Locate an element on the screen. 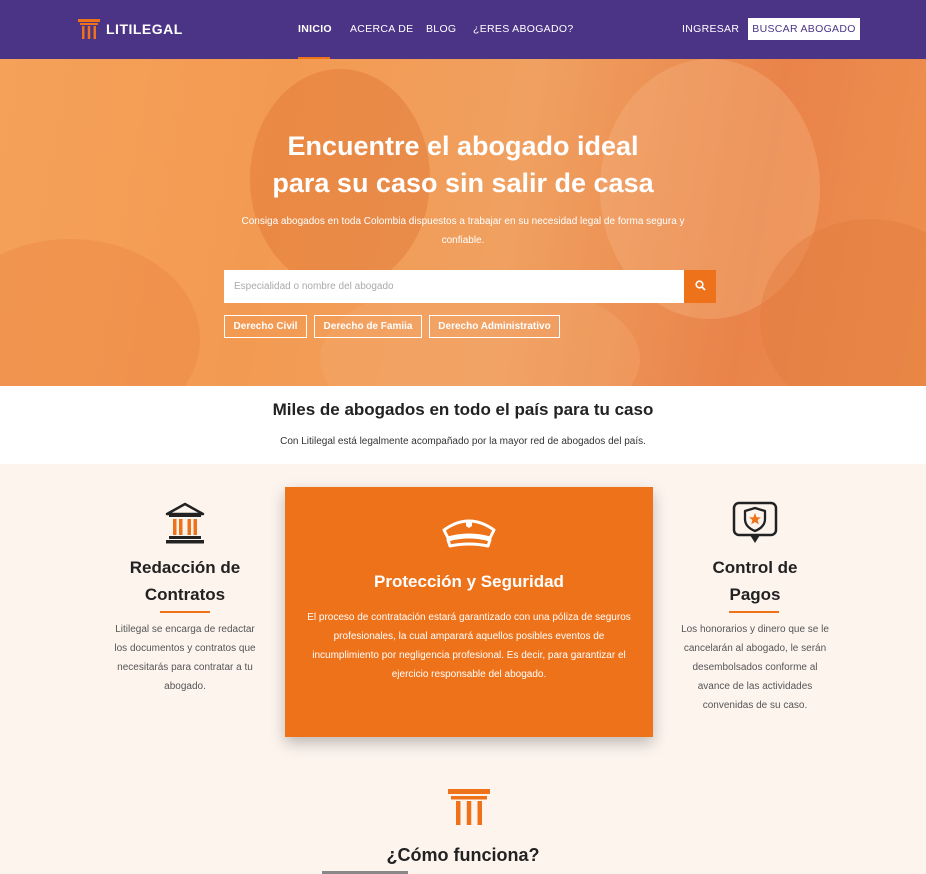  hero-title-line-2: para su caso sin salir de casa is located at coordinates (463, 183).